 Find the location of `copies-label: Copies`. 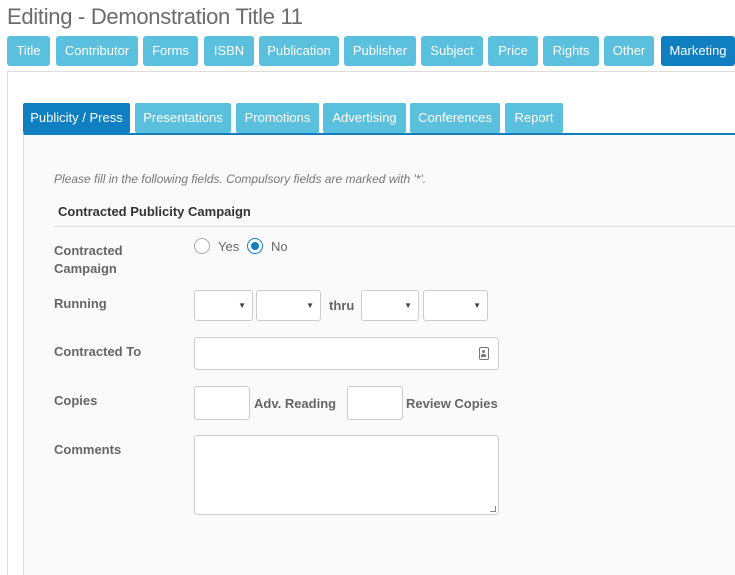

copies-label: Copies is located at coordinates (76, 400).